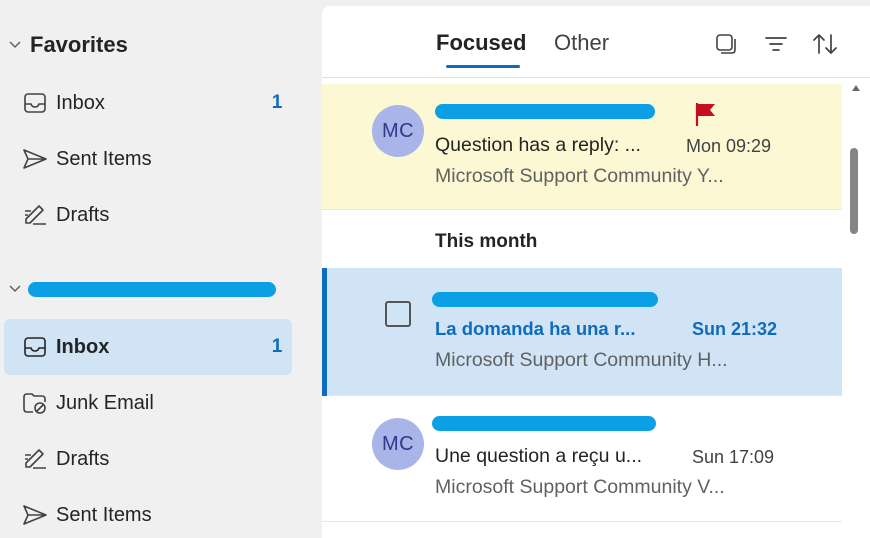 This screenshot has width=870, height=538. Describe the element at coordinates (79, 44) in the screenshot. I see `favorites-title: Favorites` at that location.